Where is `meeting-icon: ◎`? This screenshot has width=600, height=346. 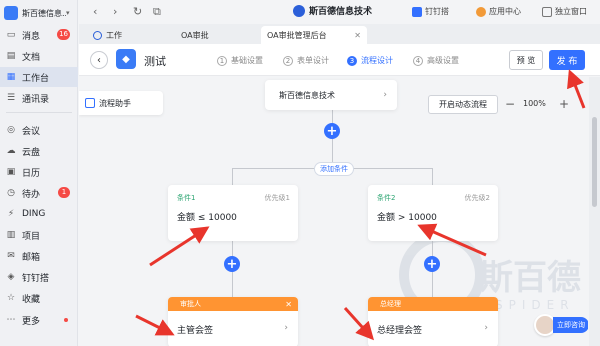 meeting-icon: ◎ is located at coordinates (11, 130).